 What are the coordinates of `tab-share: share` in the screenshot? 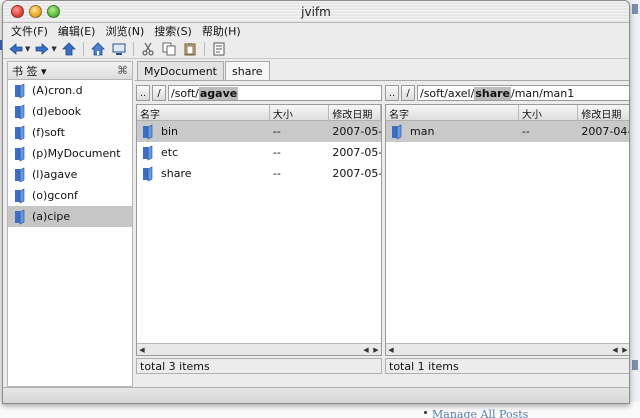 It's located at (247, 71).